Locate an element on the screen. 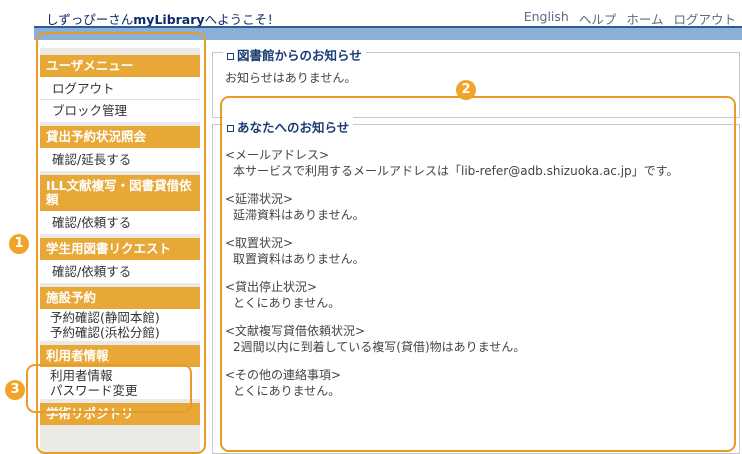 Image resolution: width=742 pixels, height=454 pixels. notice-item-title: <貸出停止状況> is located at coordinates (271, 287).